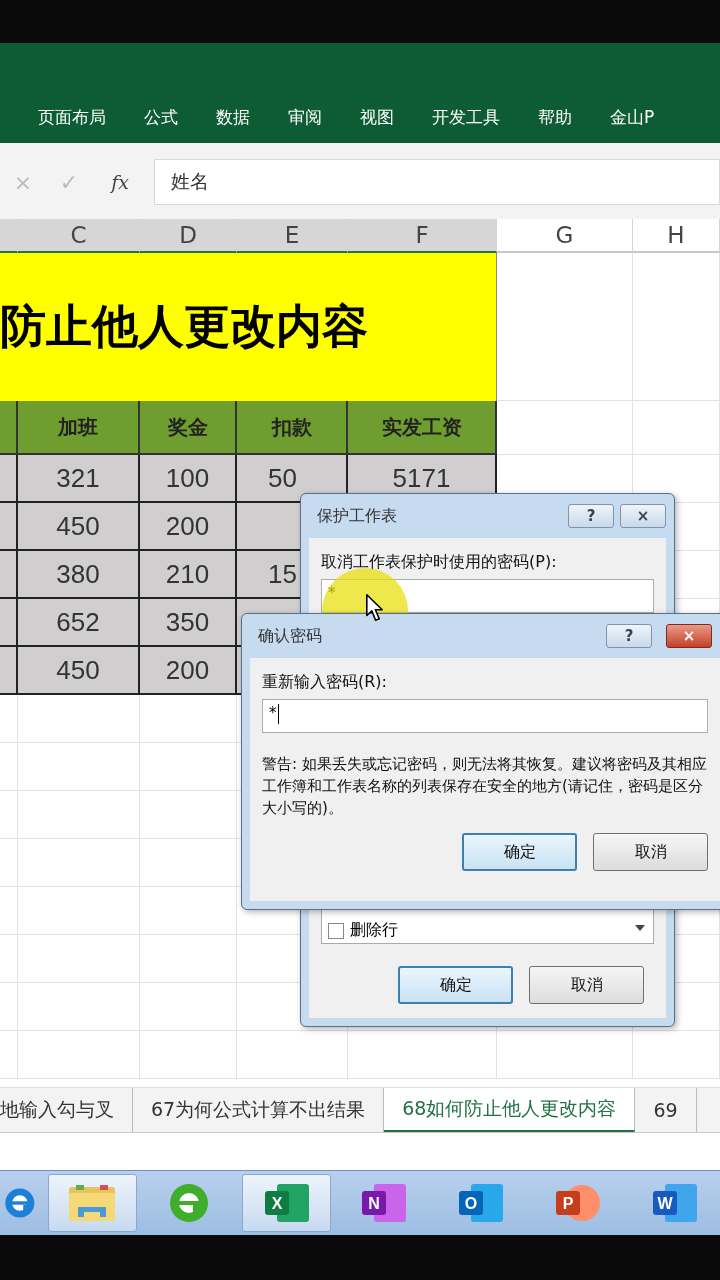 The image size is (720, 1280). What do you see at coordinates (481, 1203) in the screenshot?
I see `taskbar-button: O` at bounding box center [481, 1203].